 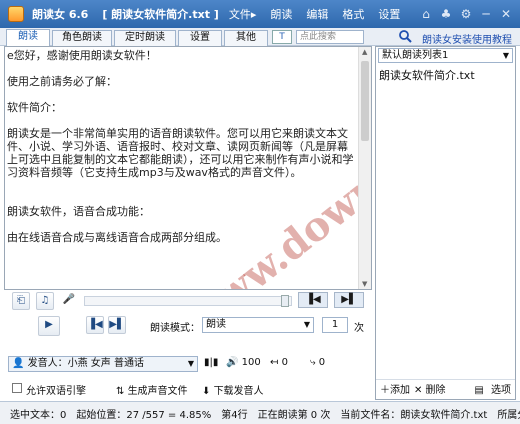 I want to click on pitch-setting: ⤷ 0, so click(x=317, y=362).